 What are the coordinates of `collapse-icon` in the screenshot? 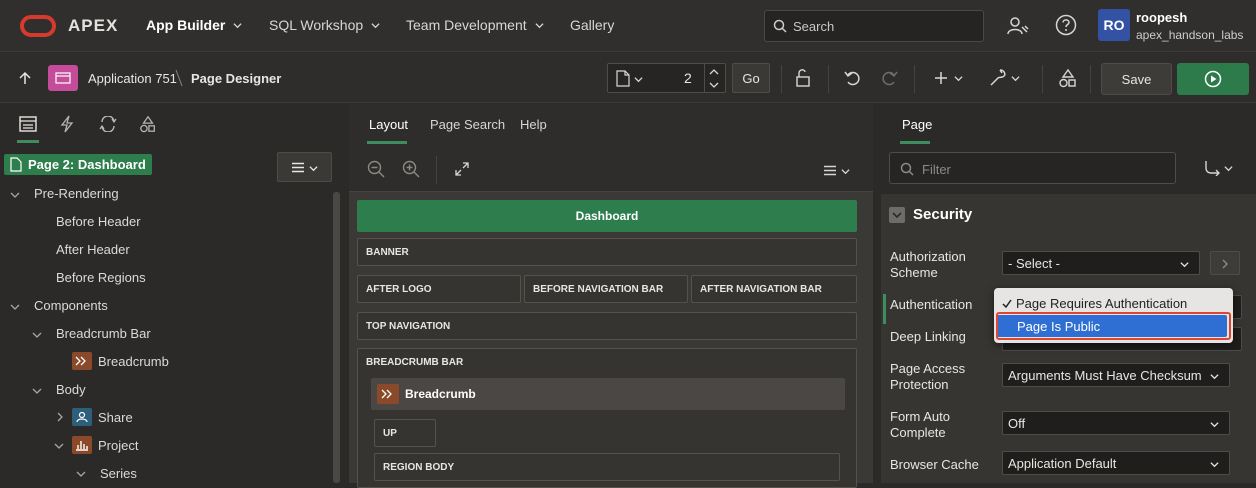 It's located at (897, 214).